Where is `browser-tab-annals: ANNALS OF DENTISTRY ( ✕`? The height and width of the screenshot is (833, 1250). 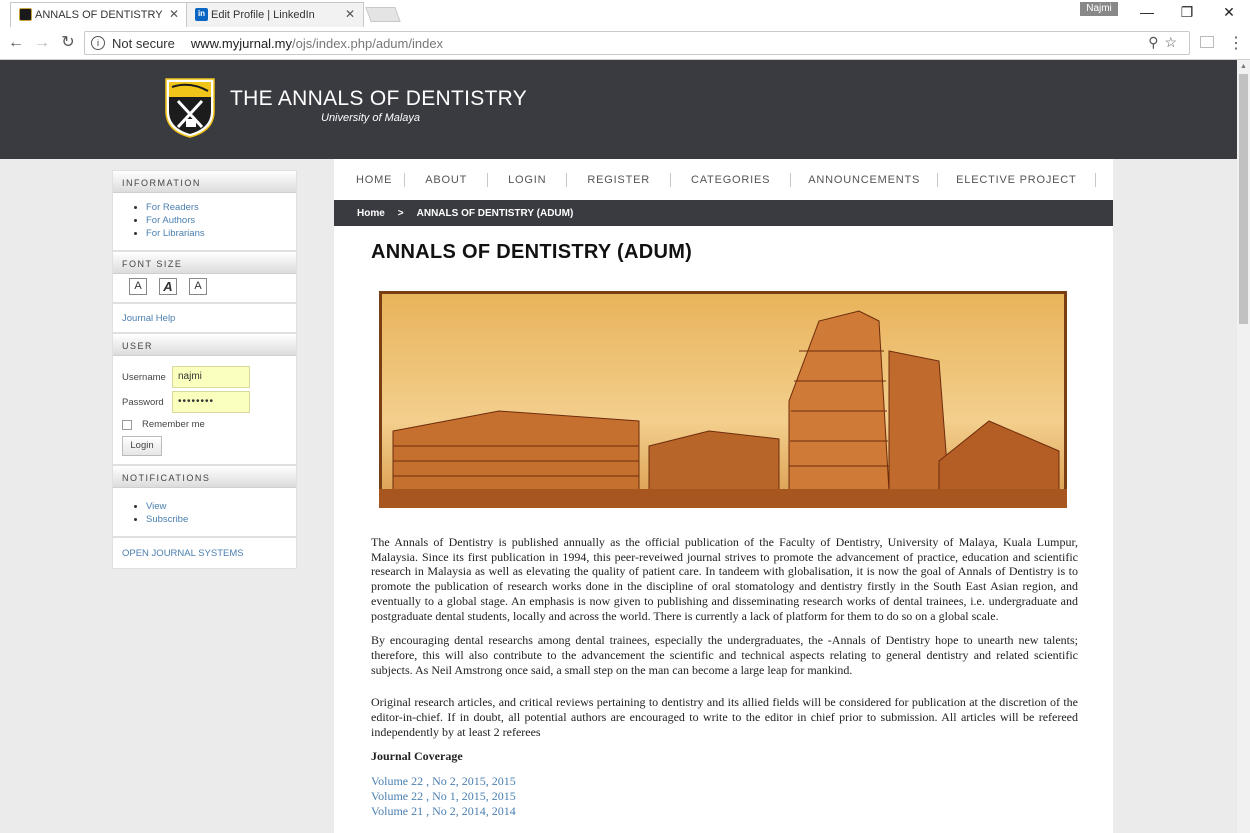 browser-tab-annals: ANNALS OF DENTISTRY ( ✕ is located at coordinates (99, 14).